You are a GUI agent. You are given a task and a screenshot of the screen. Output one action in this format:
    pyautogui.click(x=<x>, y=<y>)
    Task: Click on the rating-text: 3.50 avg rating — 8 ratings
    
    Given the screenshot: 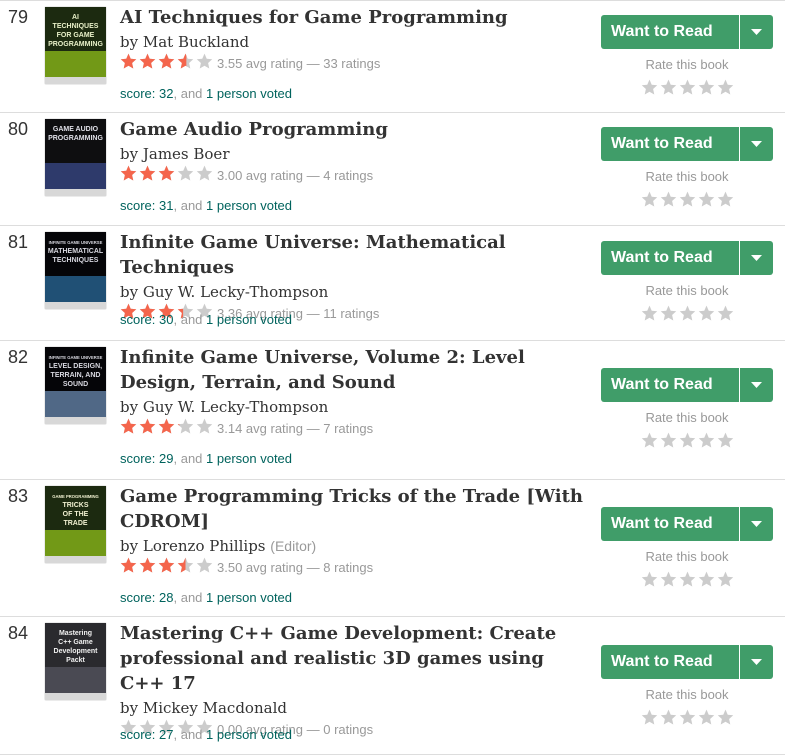 What is the action you would take?
    pyautogui.click(x=295, y=567)
    